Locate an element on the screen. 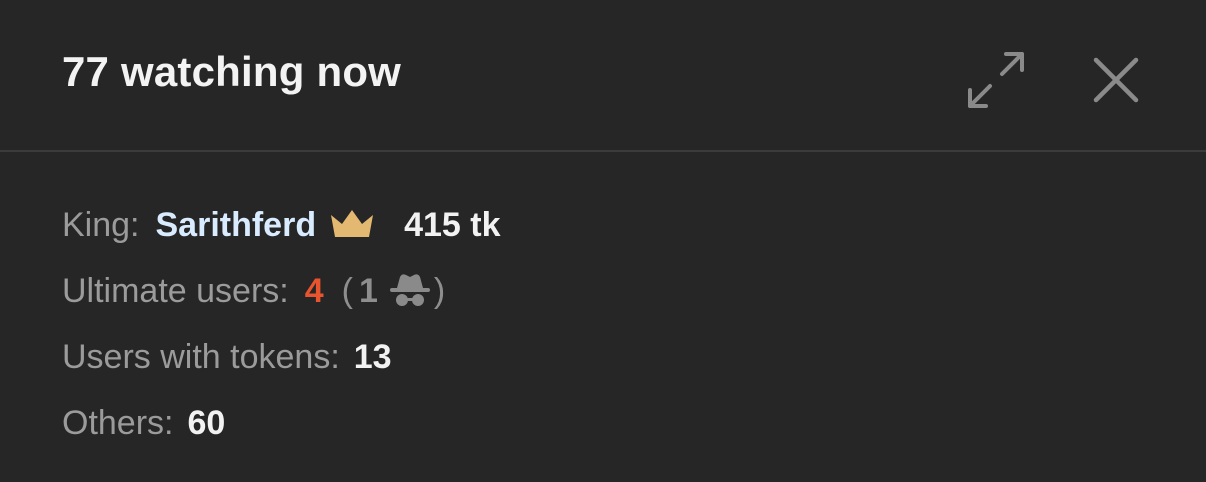 The height and width of the screenshot is (482, 1206). close-x-icon is located at coordinates (1116, 80).